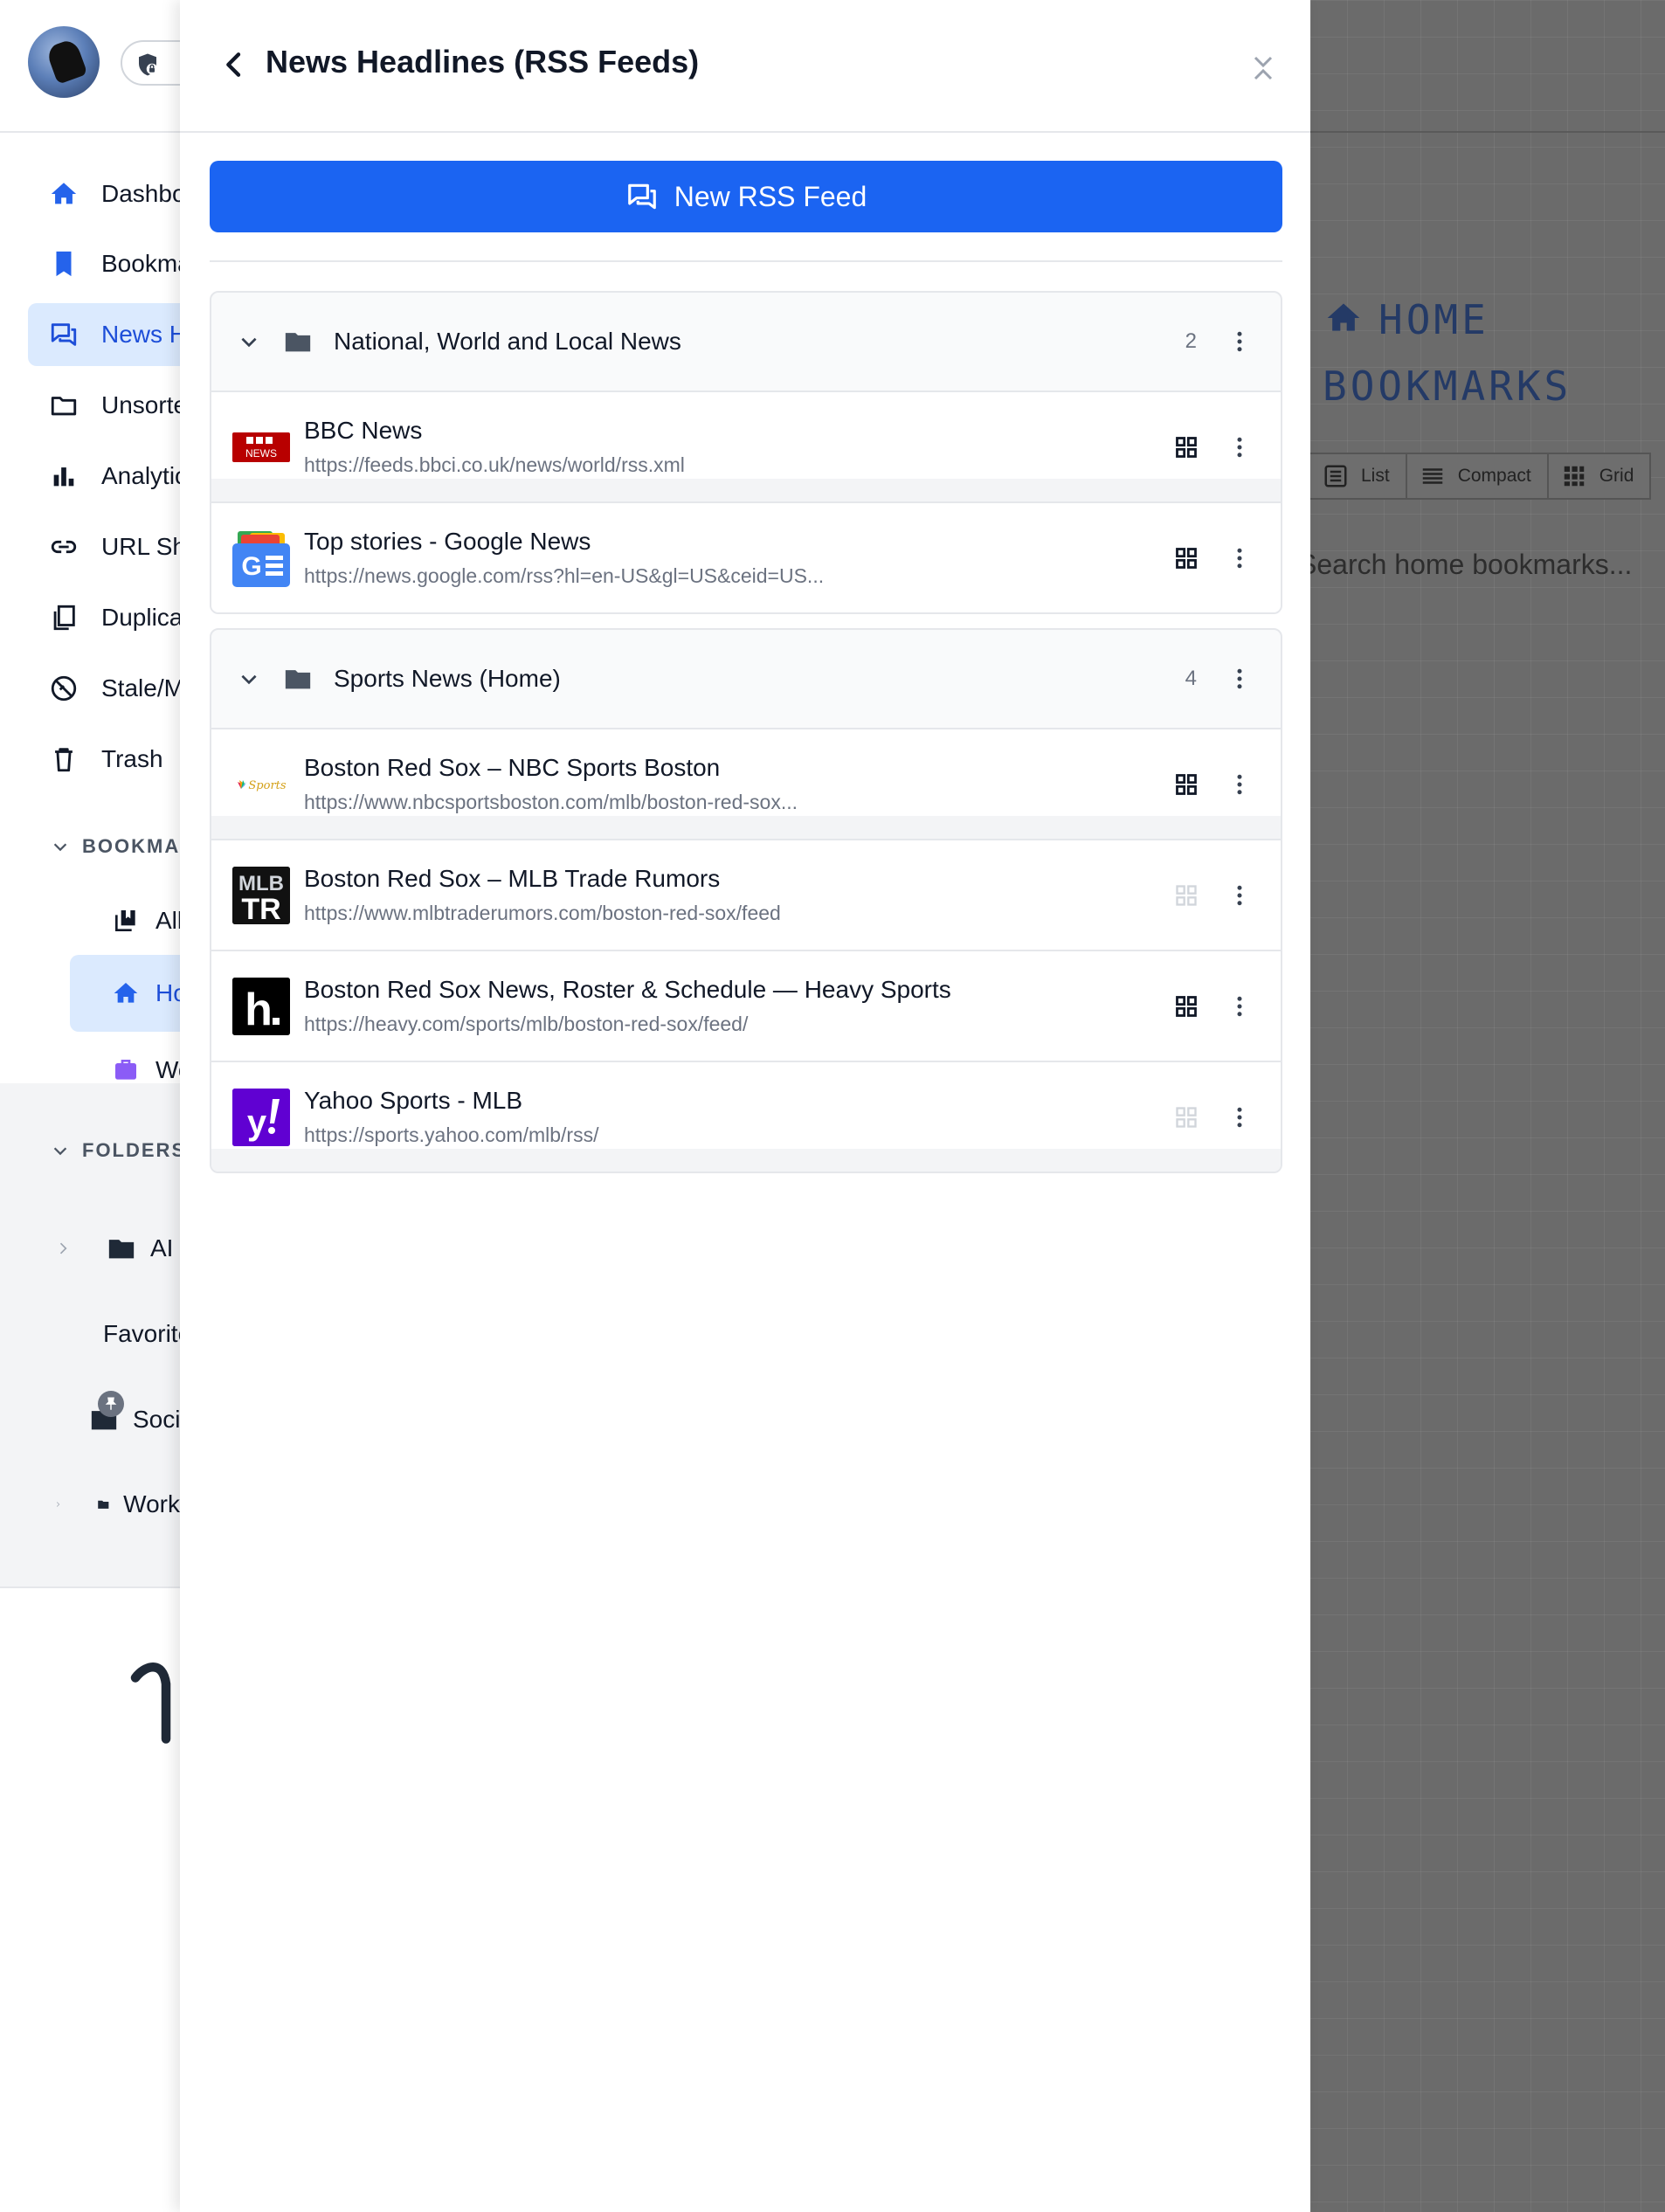 Image resolution: width=1665 pixels, height=2212 pixels. I want to click on bookmark-item-label: Home, so click(167, 992).